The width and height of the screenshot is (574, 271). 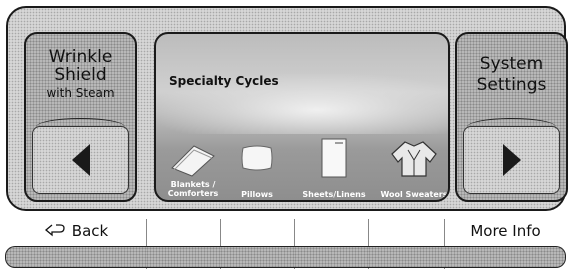 I want to click on triangle-right-icon, so click(x=511, y=160).